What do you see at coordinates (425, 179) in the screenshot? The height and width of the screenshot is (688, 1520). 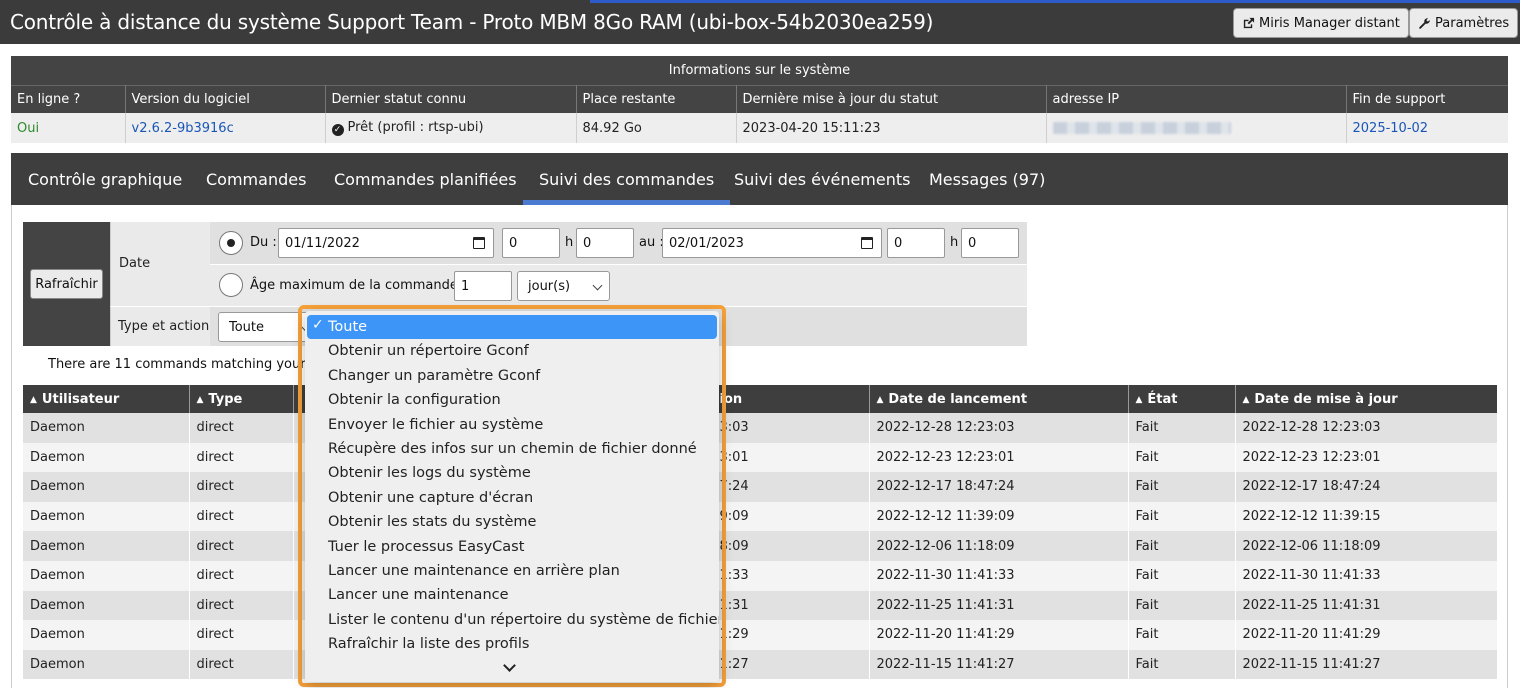 I see `tab-scheduled-commands: Commandes planifiées` at bounding box center [425, 179].